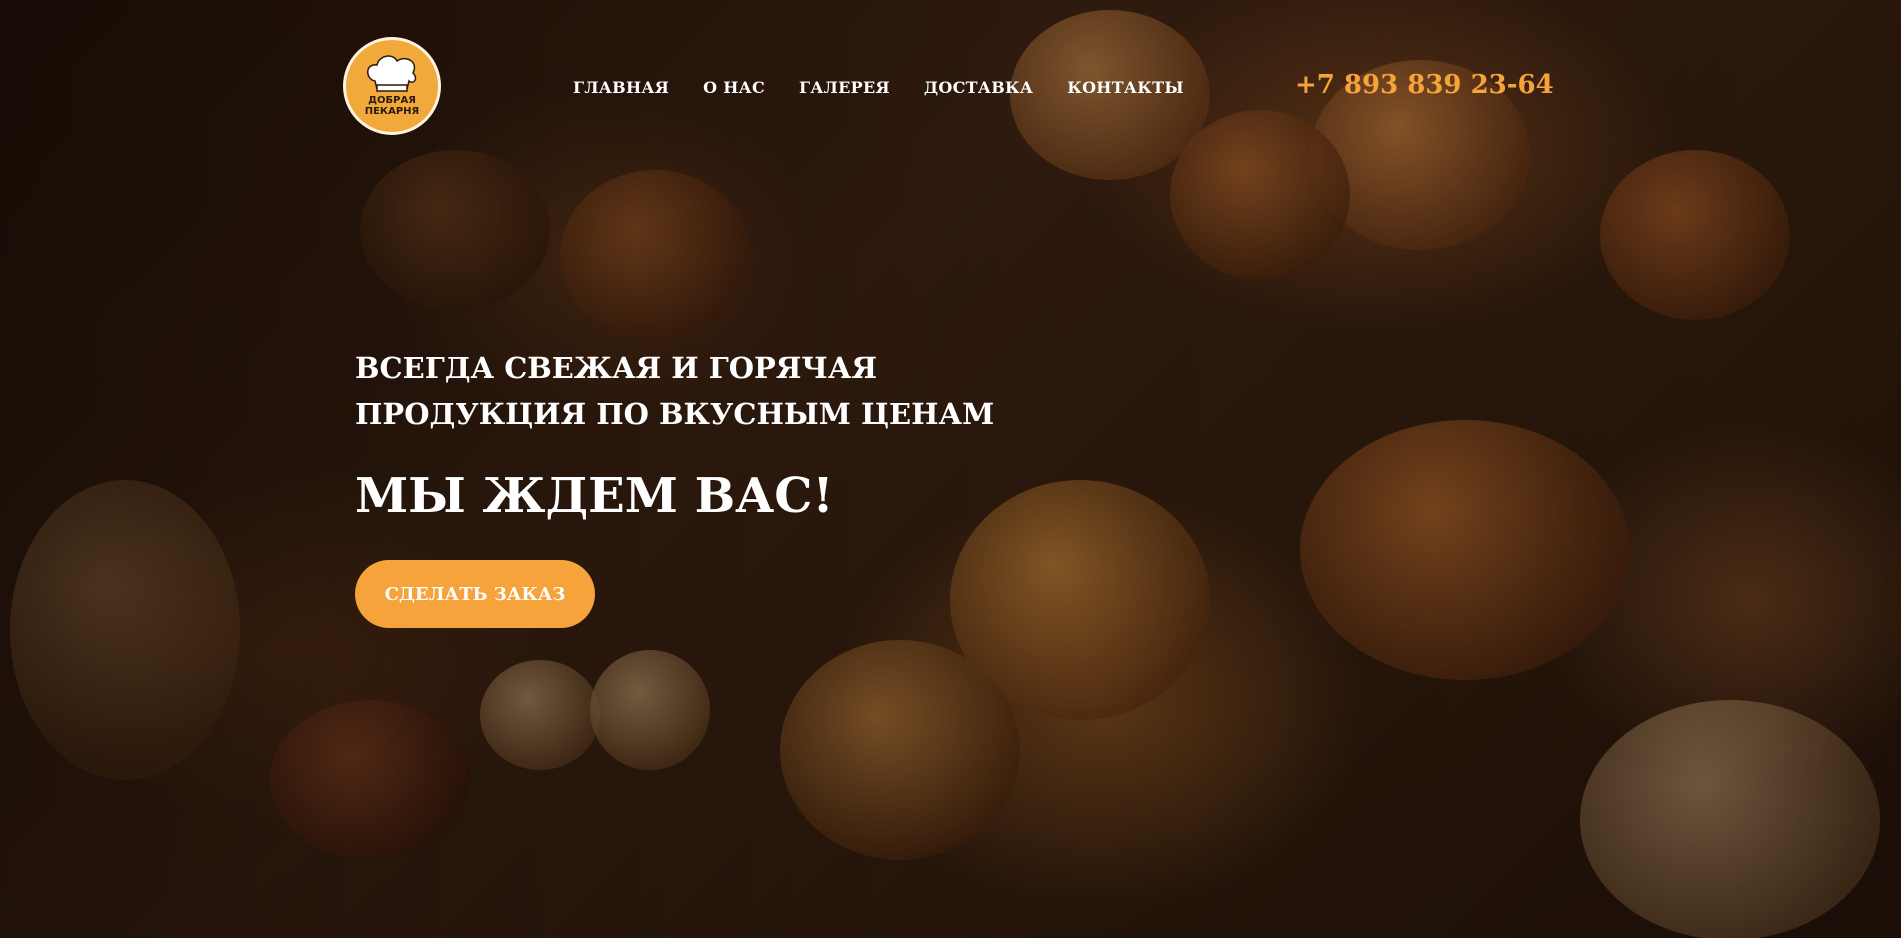 This screenshot has width=1901, height=938. I want to click on main-nav: ГЛАВНАЯ О НАС ГАЛЕРЕЯ ДОСТАВКА КОНТАКТЫ, so click(878, 87).